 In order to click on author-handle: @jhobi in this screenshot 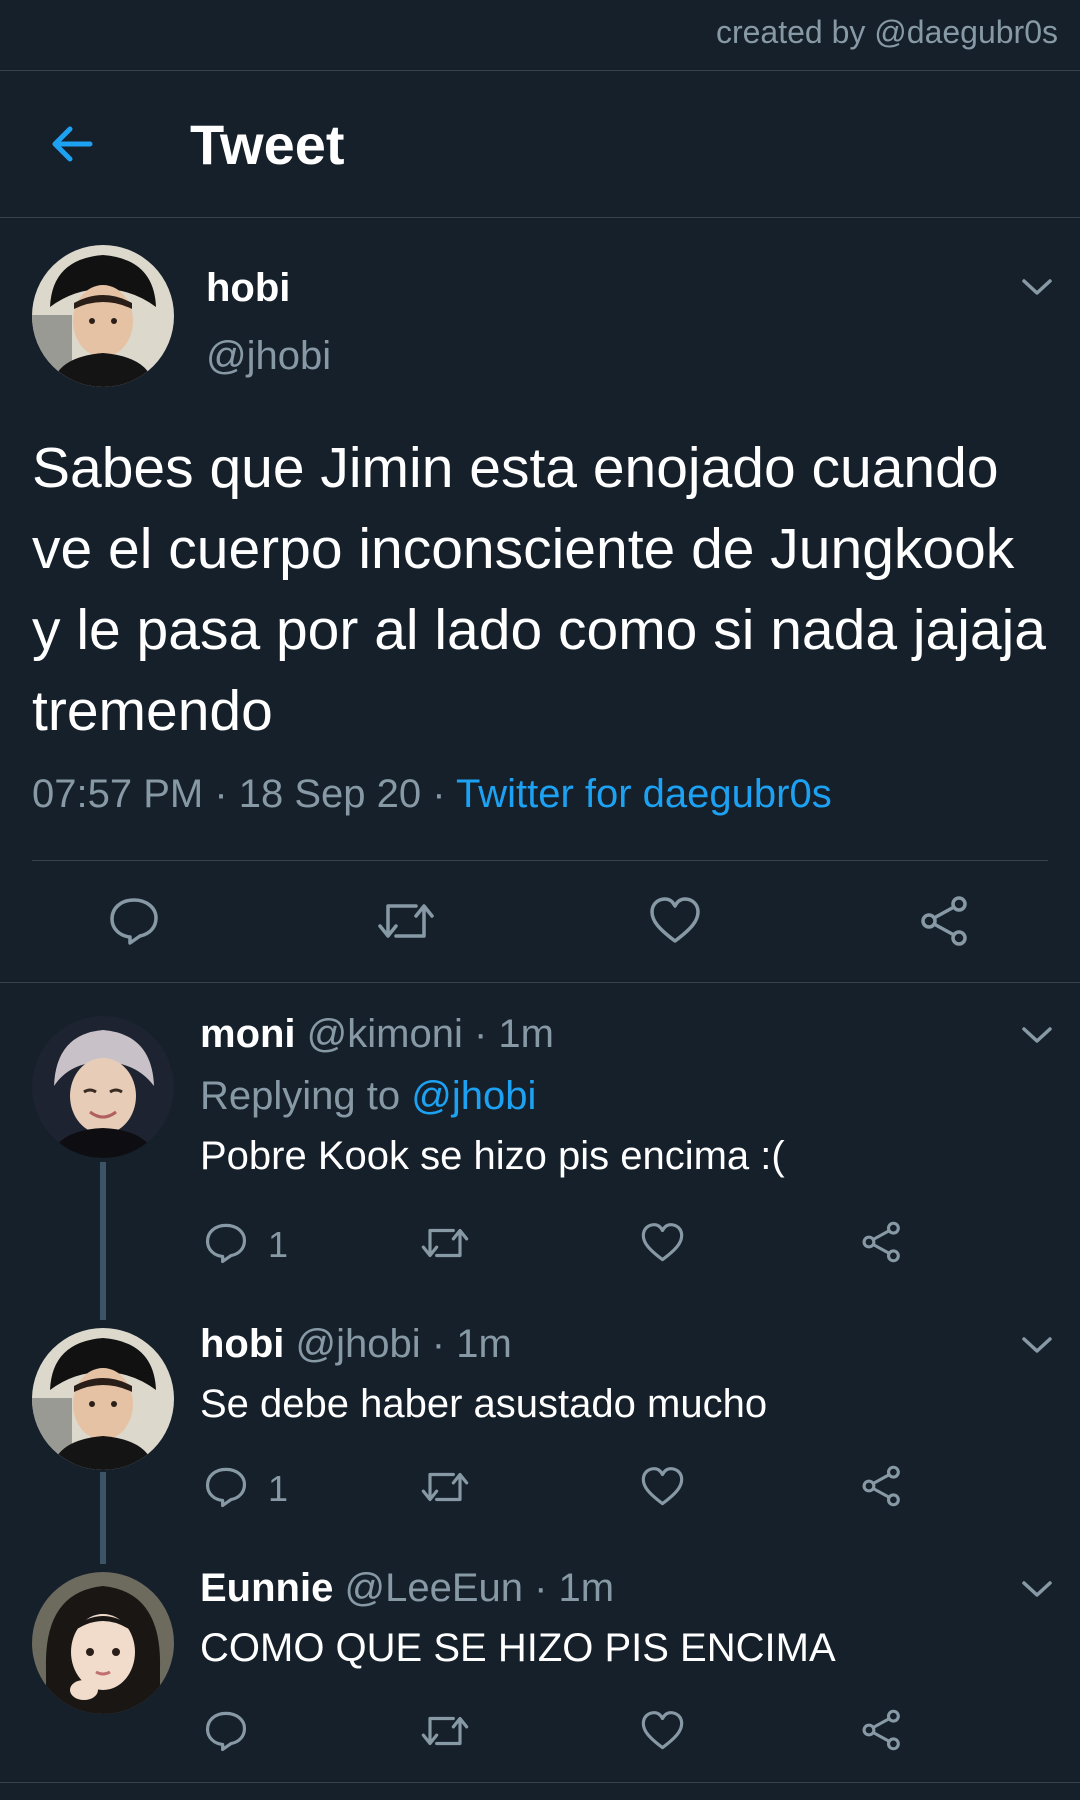, I will do `click(268, 356)`.